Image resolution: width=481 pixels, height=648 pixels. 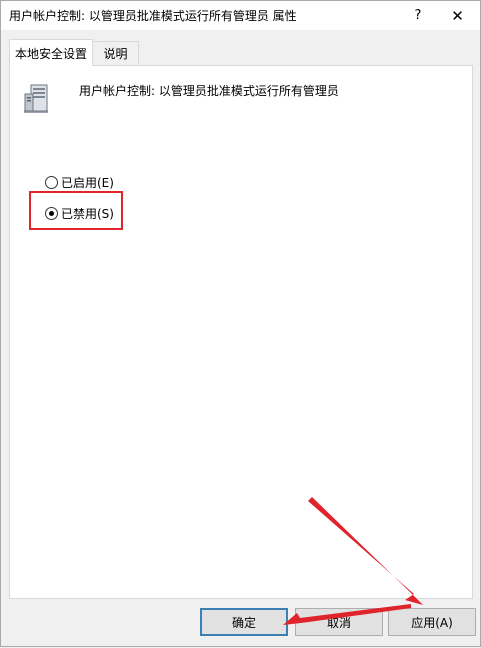 I want to click on server-policy-icon, so click(x=36, y=98).